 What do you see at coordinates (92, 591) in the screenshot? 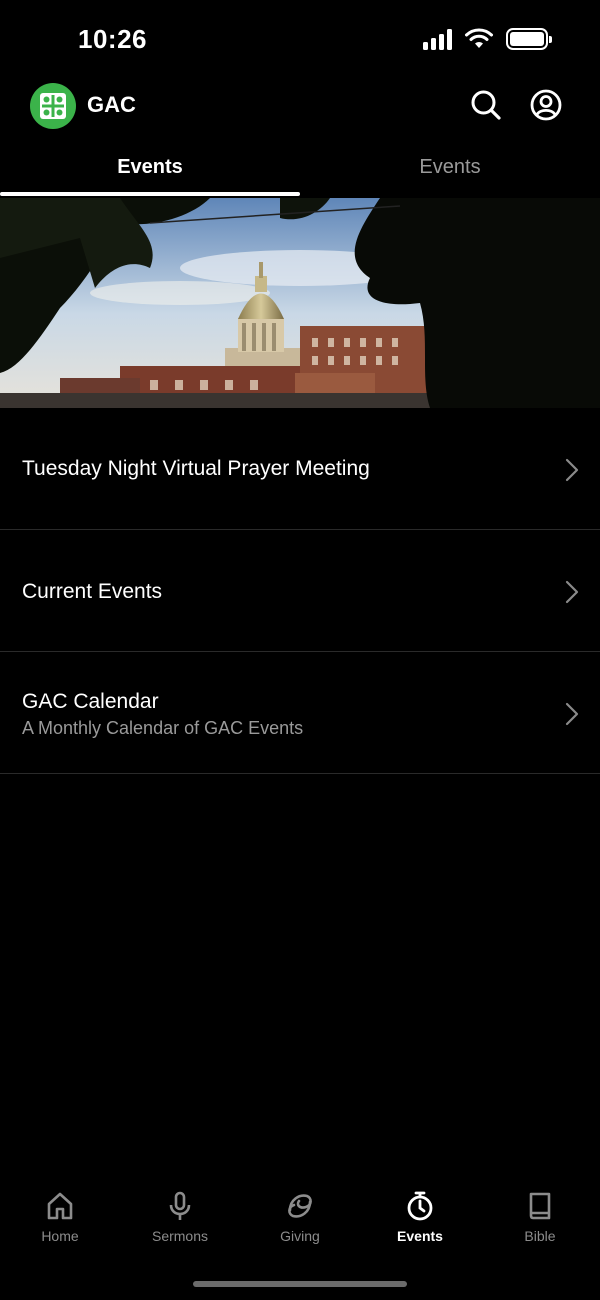
I see `item-title: Current Events` at bounding box center [92, 591].